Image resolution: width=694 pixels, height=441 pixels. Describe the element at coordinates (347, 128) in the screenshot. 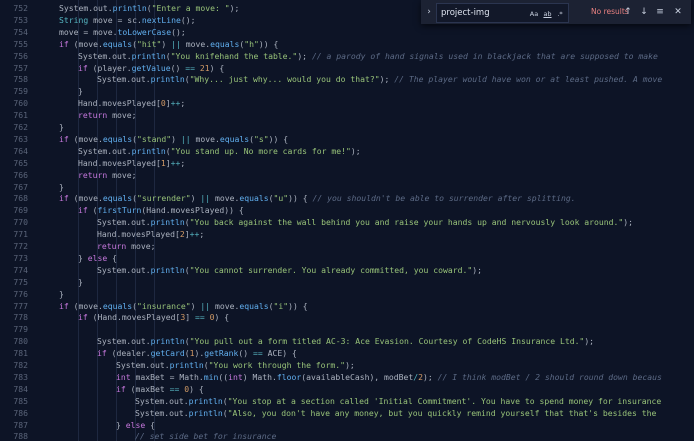

I see `code-line: 762}` at that location.